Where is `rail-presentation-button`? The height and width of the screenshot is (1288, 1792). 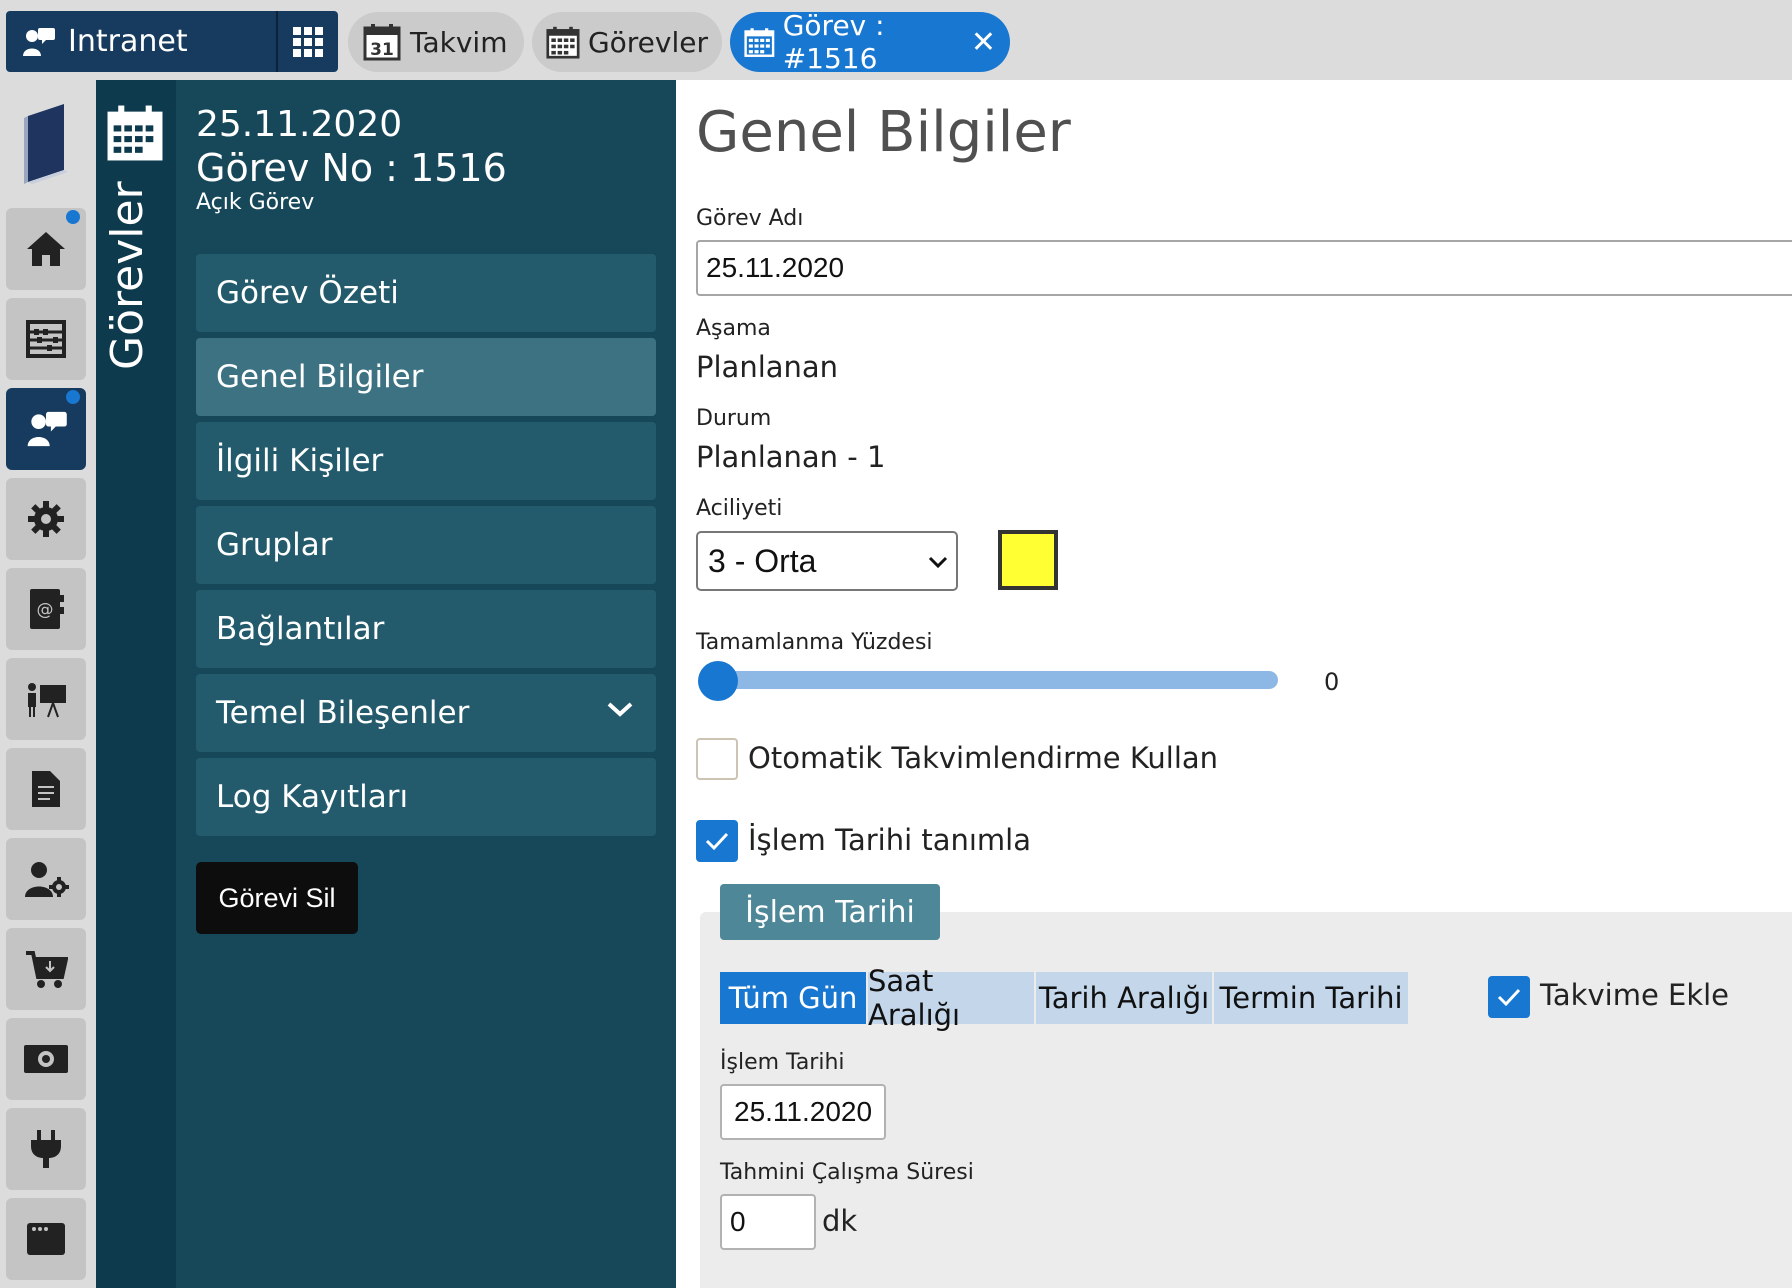 rail-presentation-button is located at coordinates (46, 699).